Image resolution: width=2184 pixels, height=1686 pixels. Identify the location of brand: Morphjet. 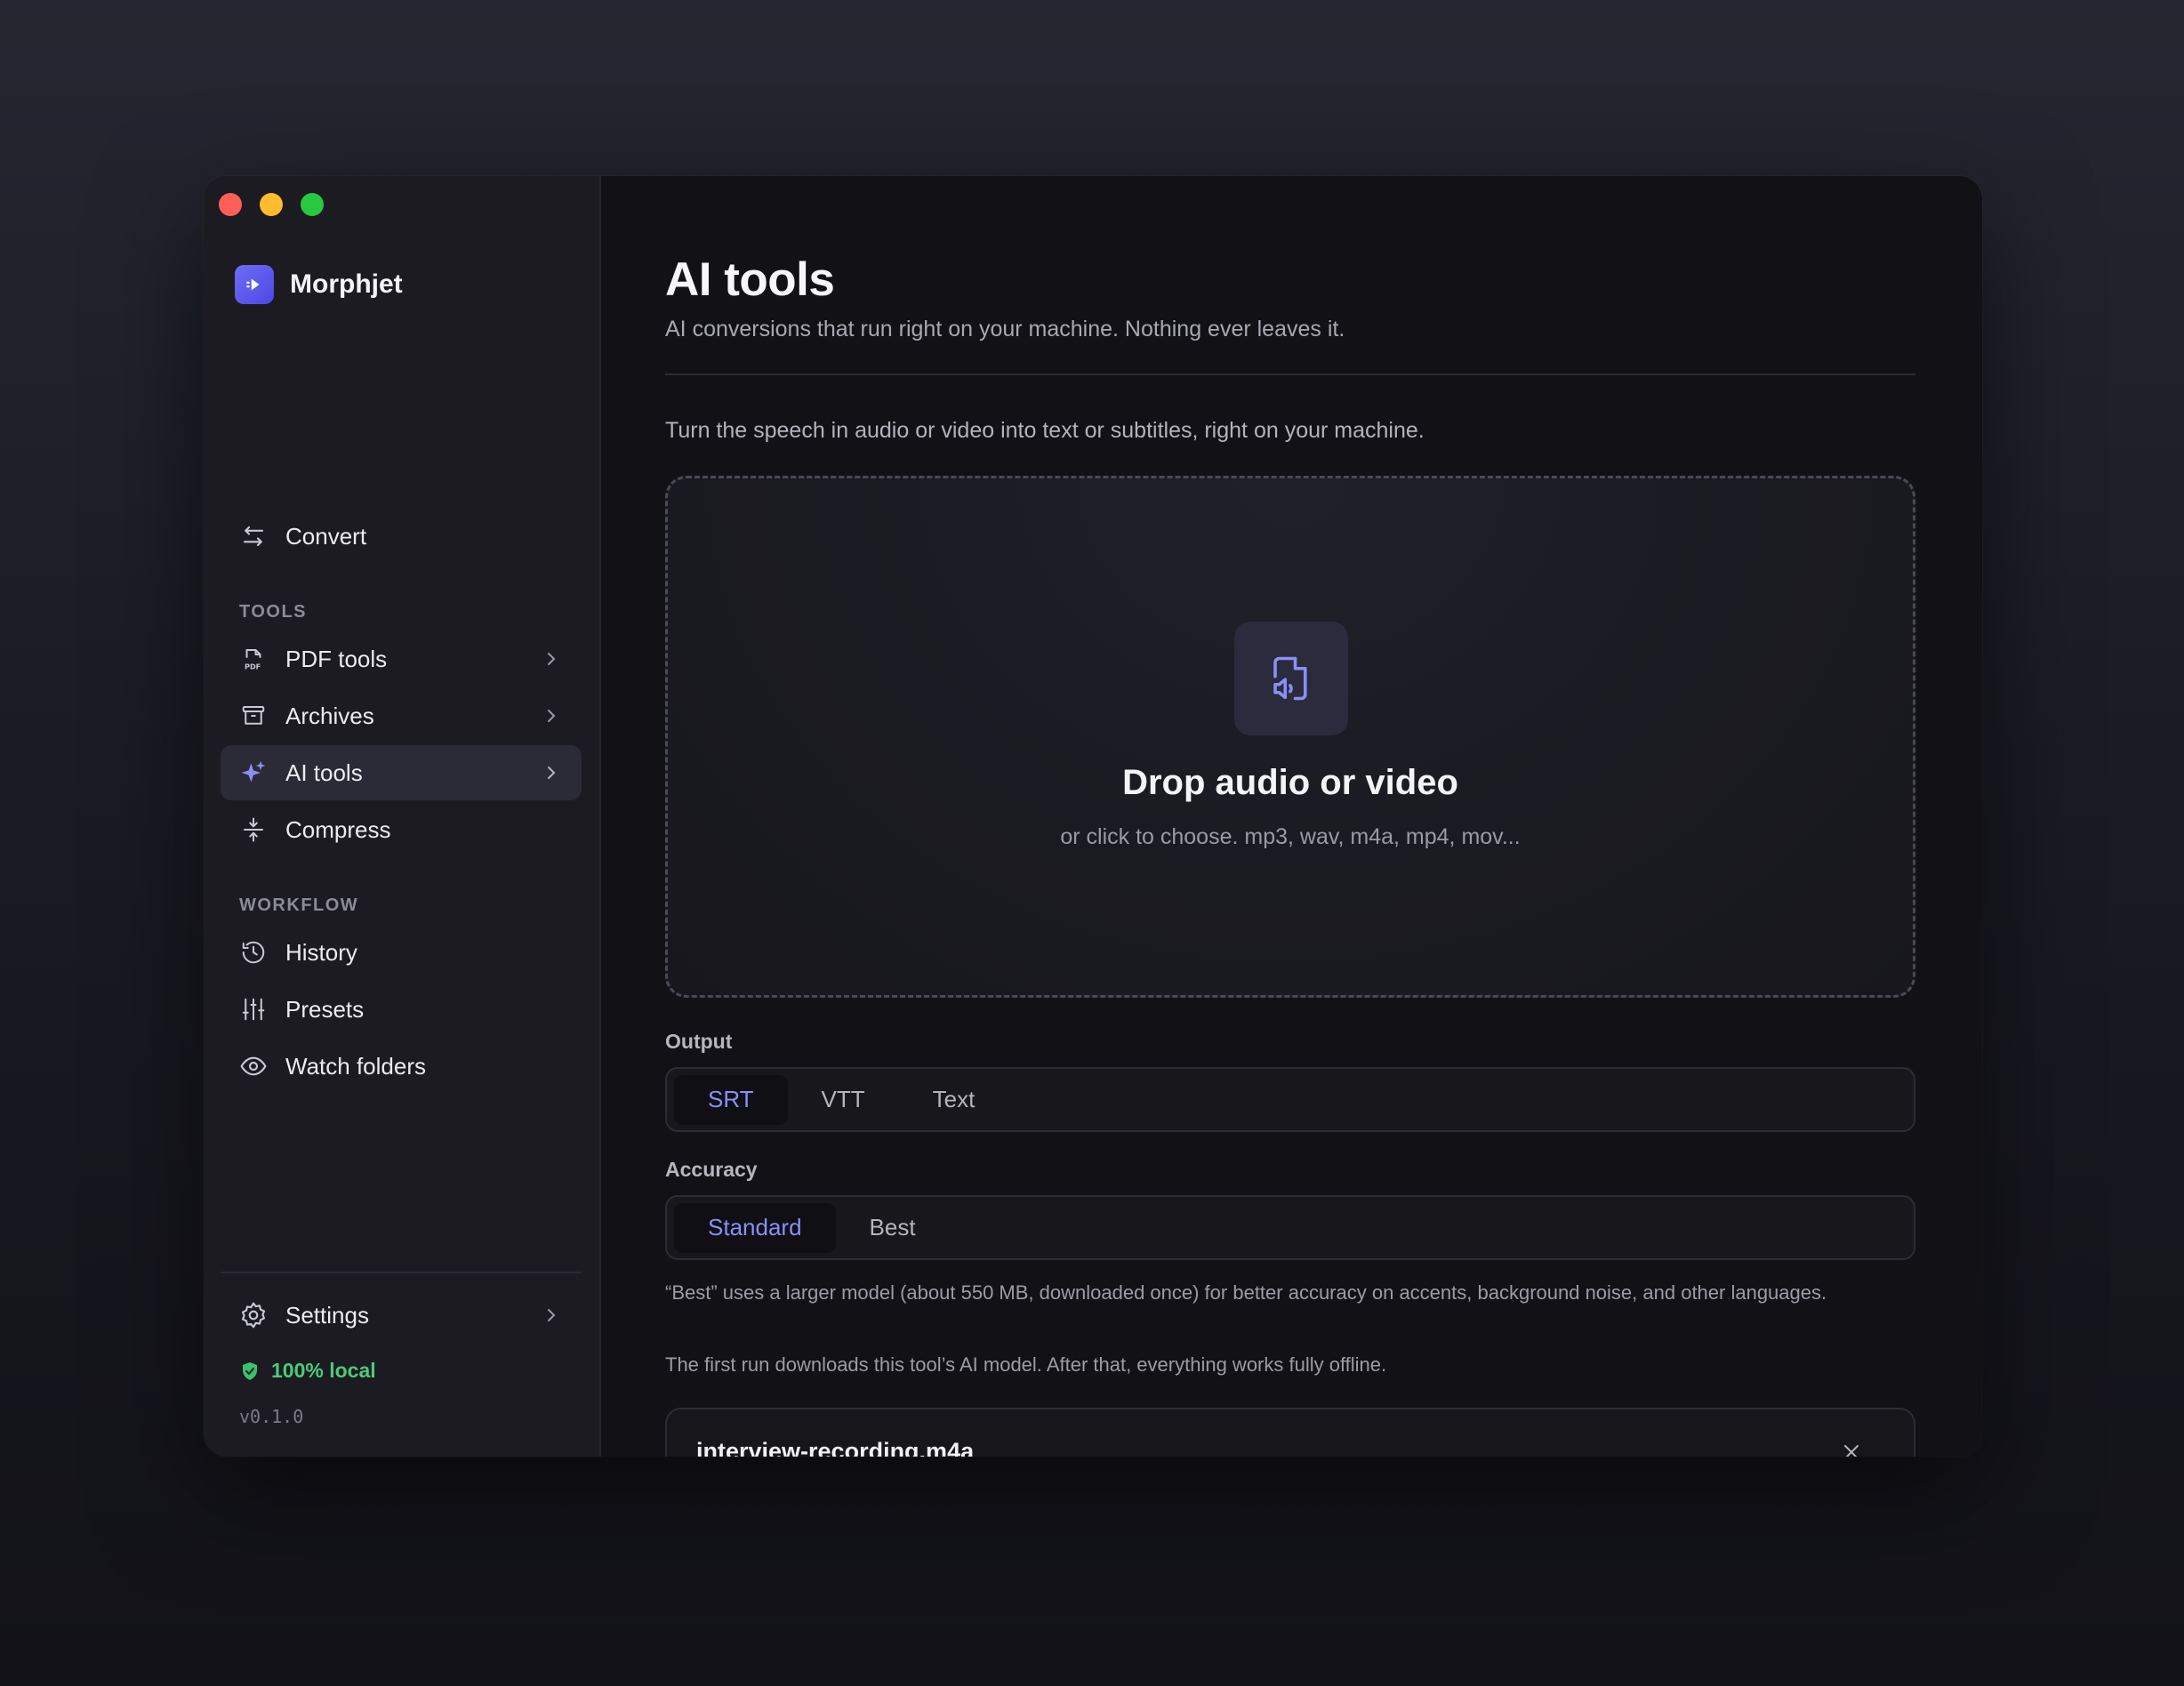
(319, 284).